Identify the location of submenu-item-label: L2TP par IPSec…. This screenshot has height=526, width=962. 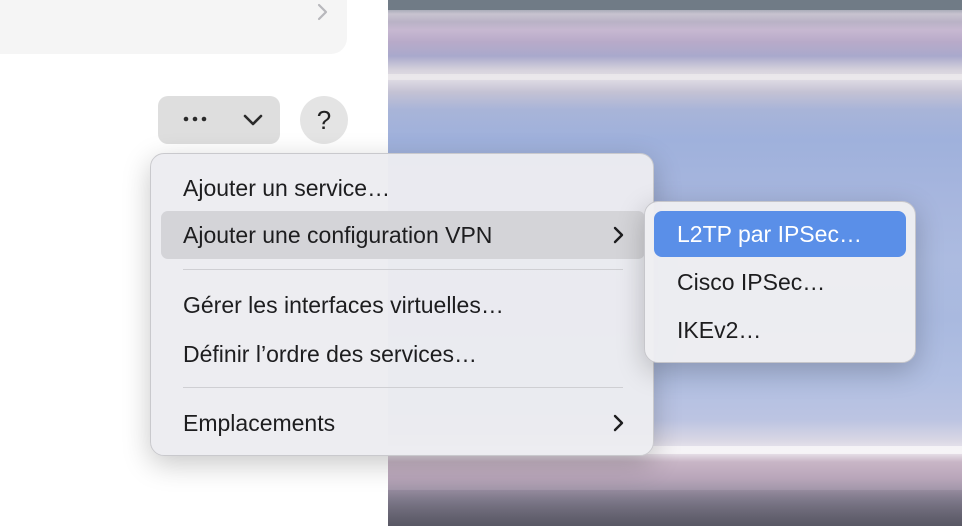
(769, 234).